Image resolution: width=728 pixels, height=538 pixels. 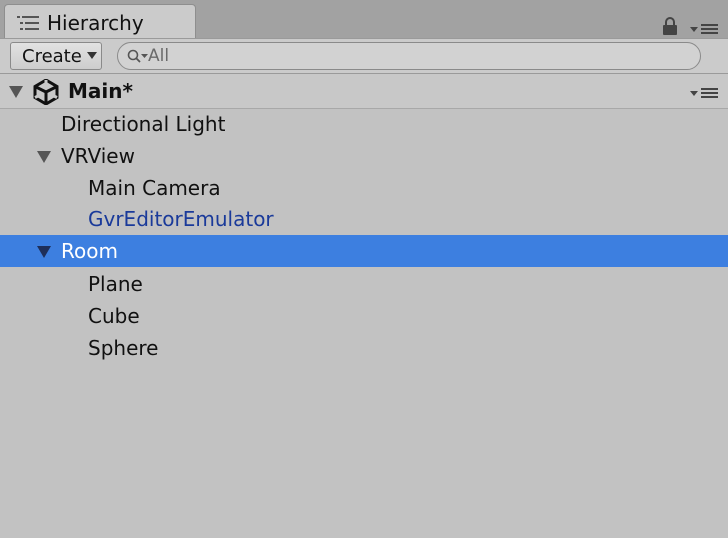 What do you see at coordinates (100, 91) in the screenshot?
I see `scene-name: Main*` at bounding box center [100, 91].